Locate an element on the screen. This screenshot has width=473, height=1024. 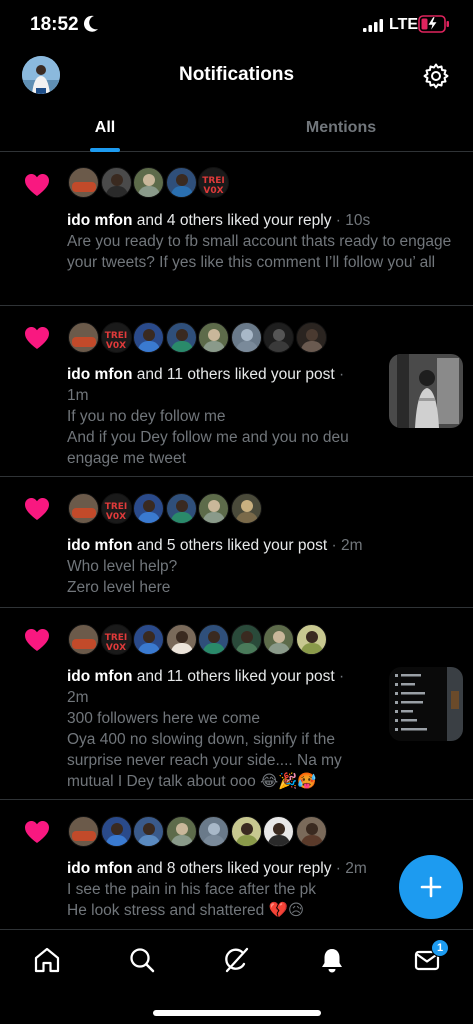
network-label: LTE is located at coordinates (404, 24).